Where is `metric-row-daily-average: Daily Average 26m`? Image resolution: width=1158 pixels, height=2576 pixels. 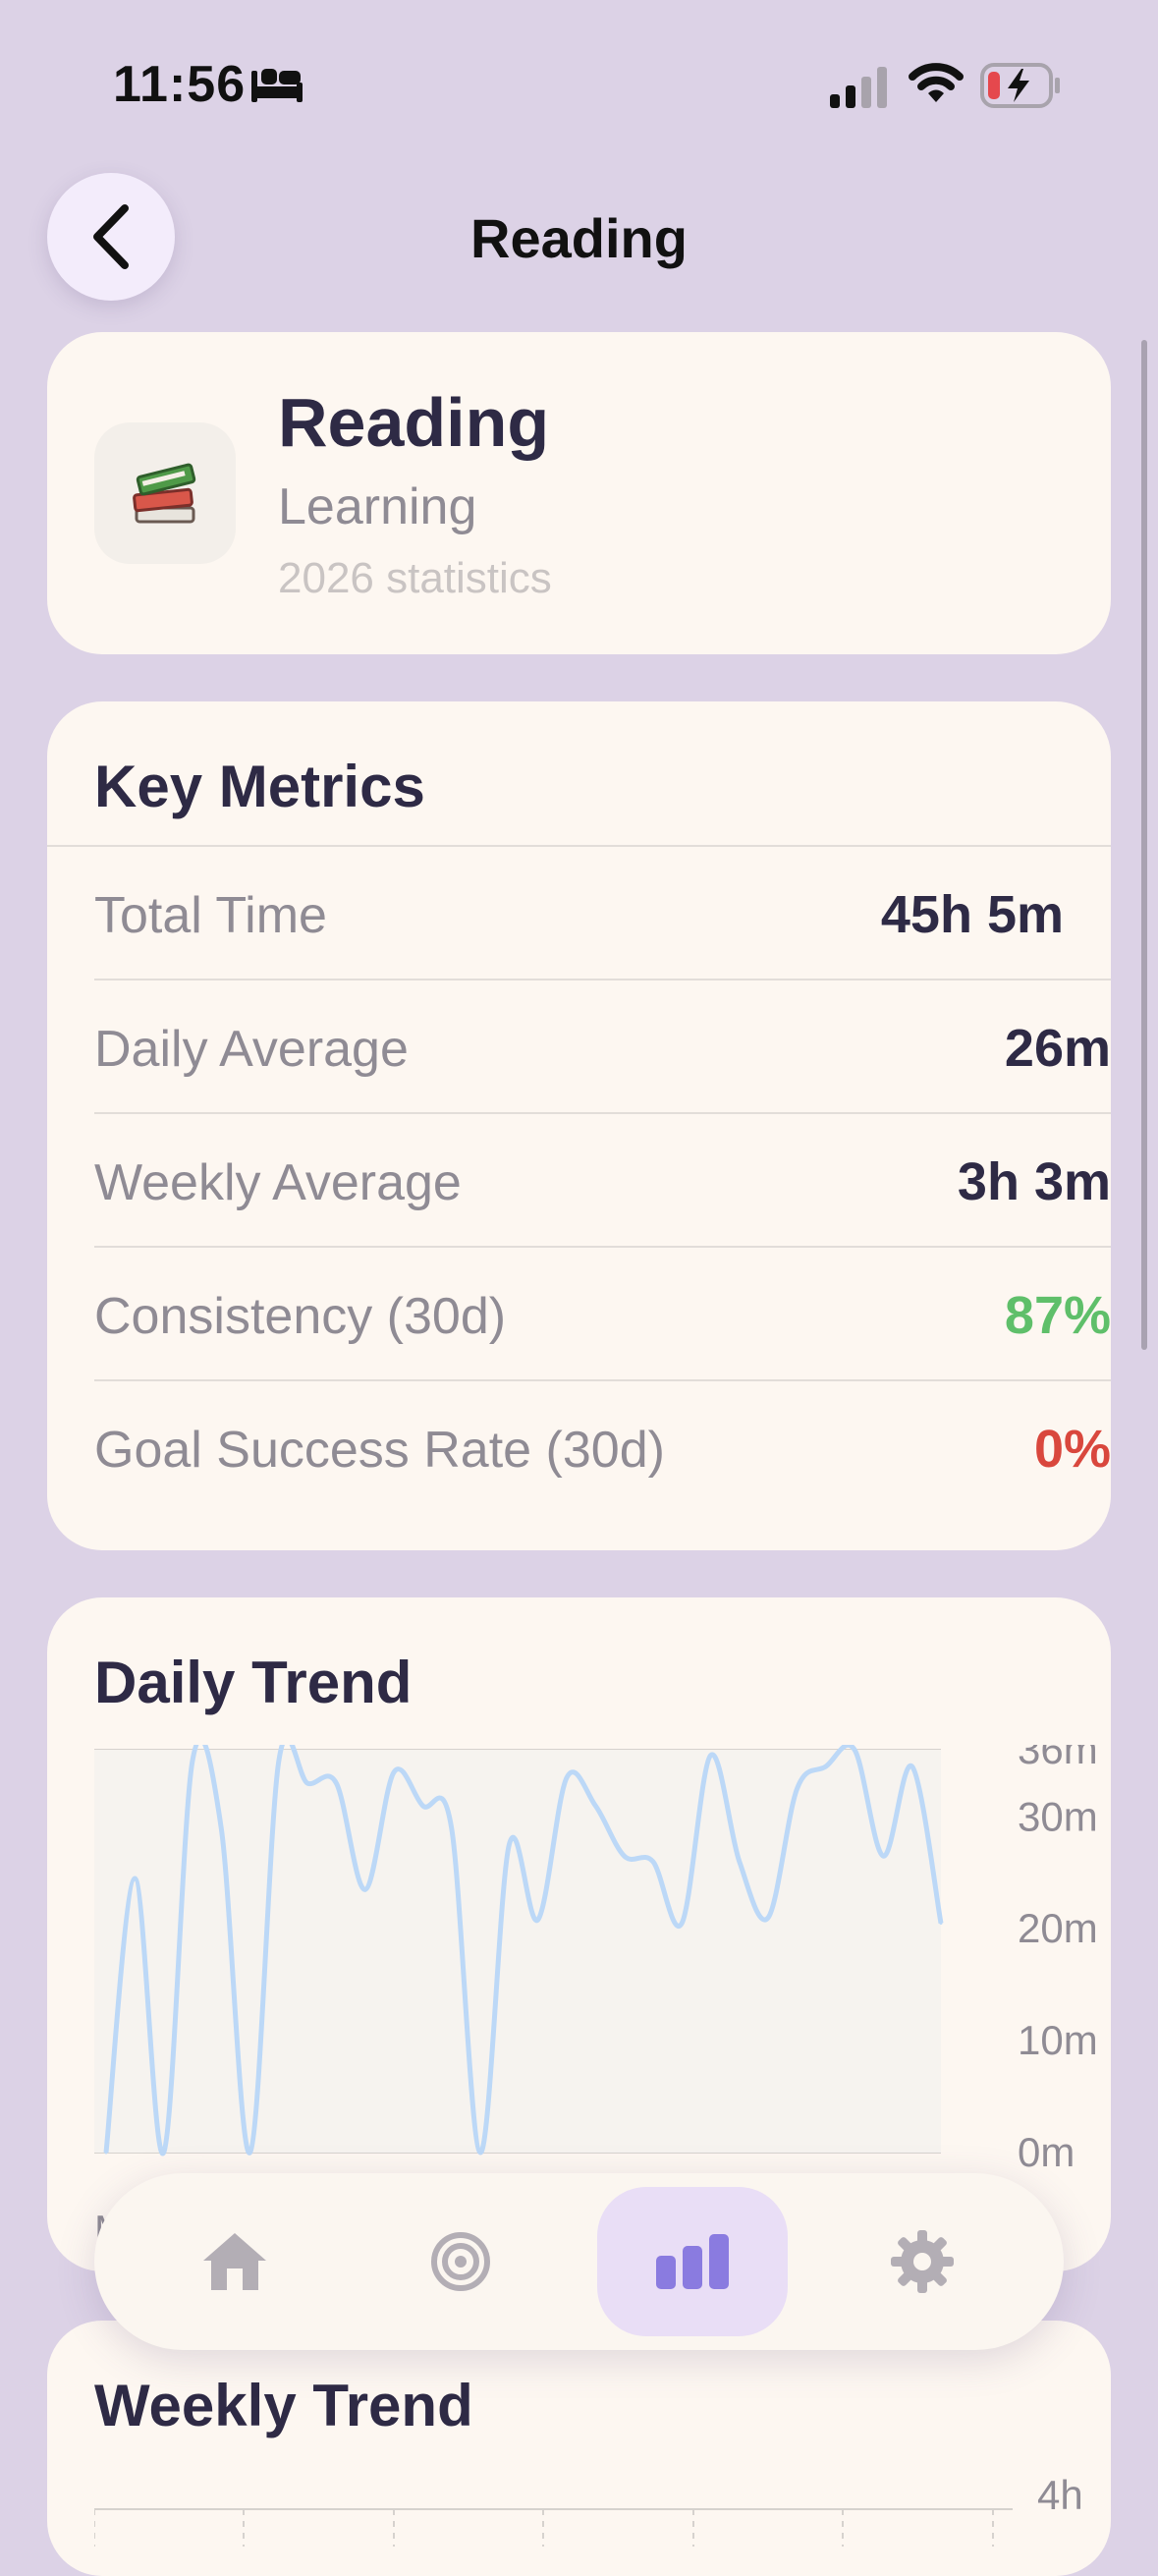
metric-row-daily-average: Daily Average 26m is located at coordinates (602, 1046).